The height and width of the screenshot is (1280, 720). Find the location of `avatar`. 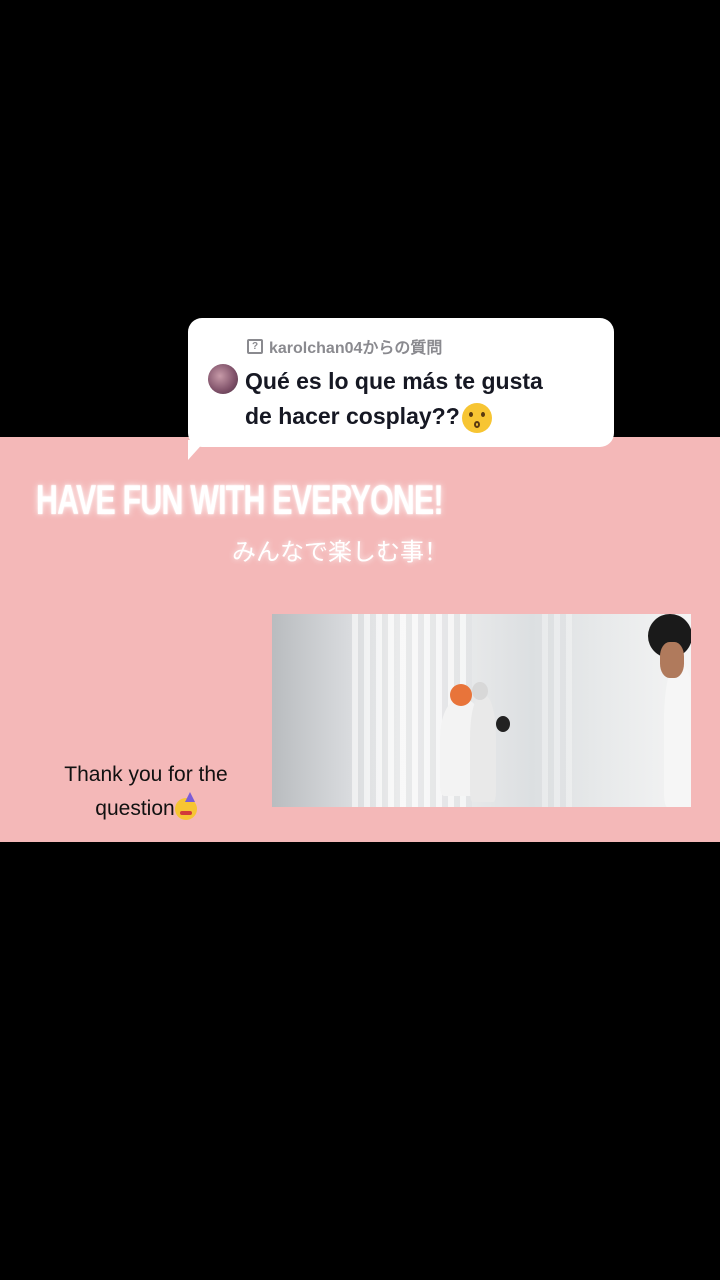

avatar is located at coordinates (223, 379).